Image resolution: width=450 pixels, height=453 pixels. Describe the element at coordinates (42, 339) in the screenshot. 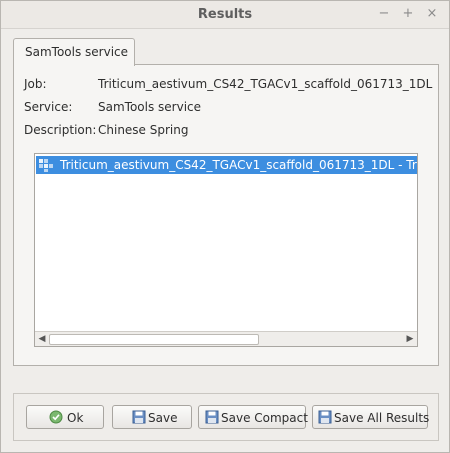

I see `scroll-left-icon: ◀` at that location.